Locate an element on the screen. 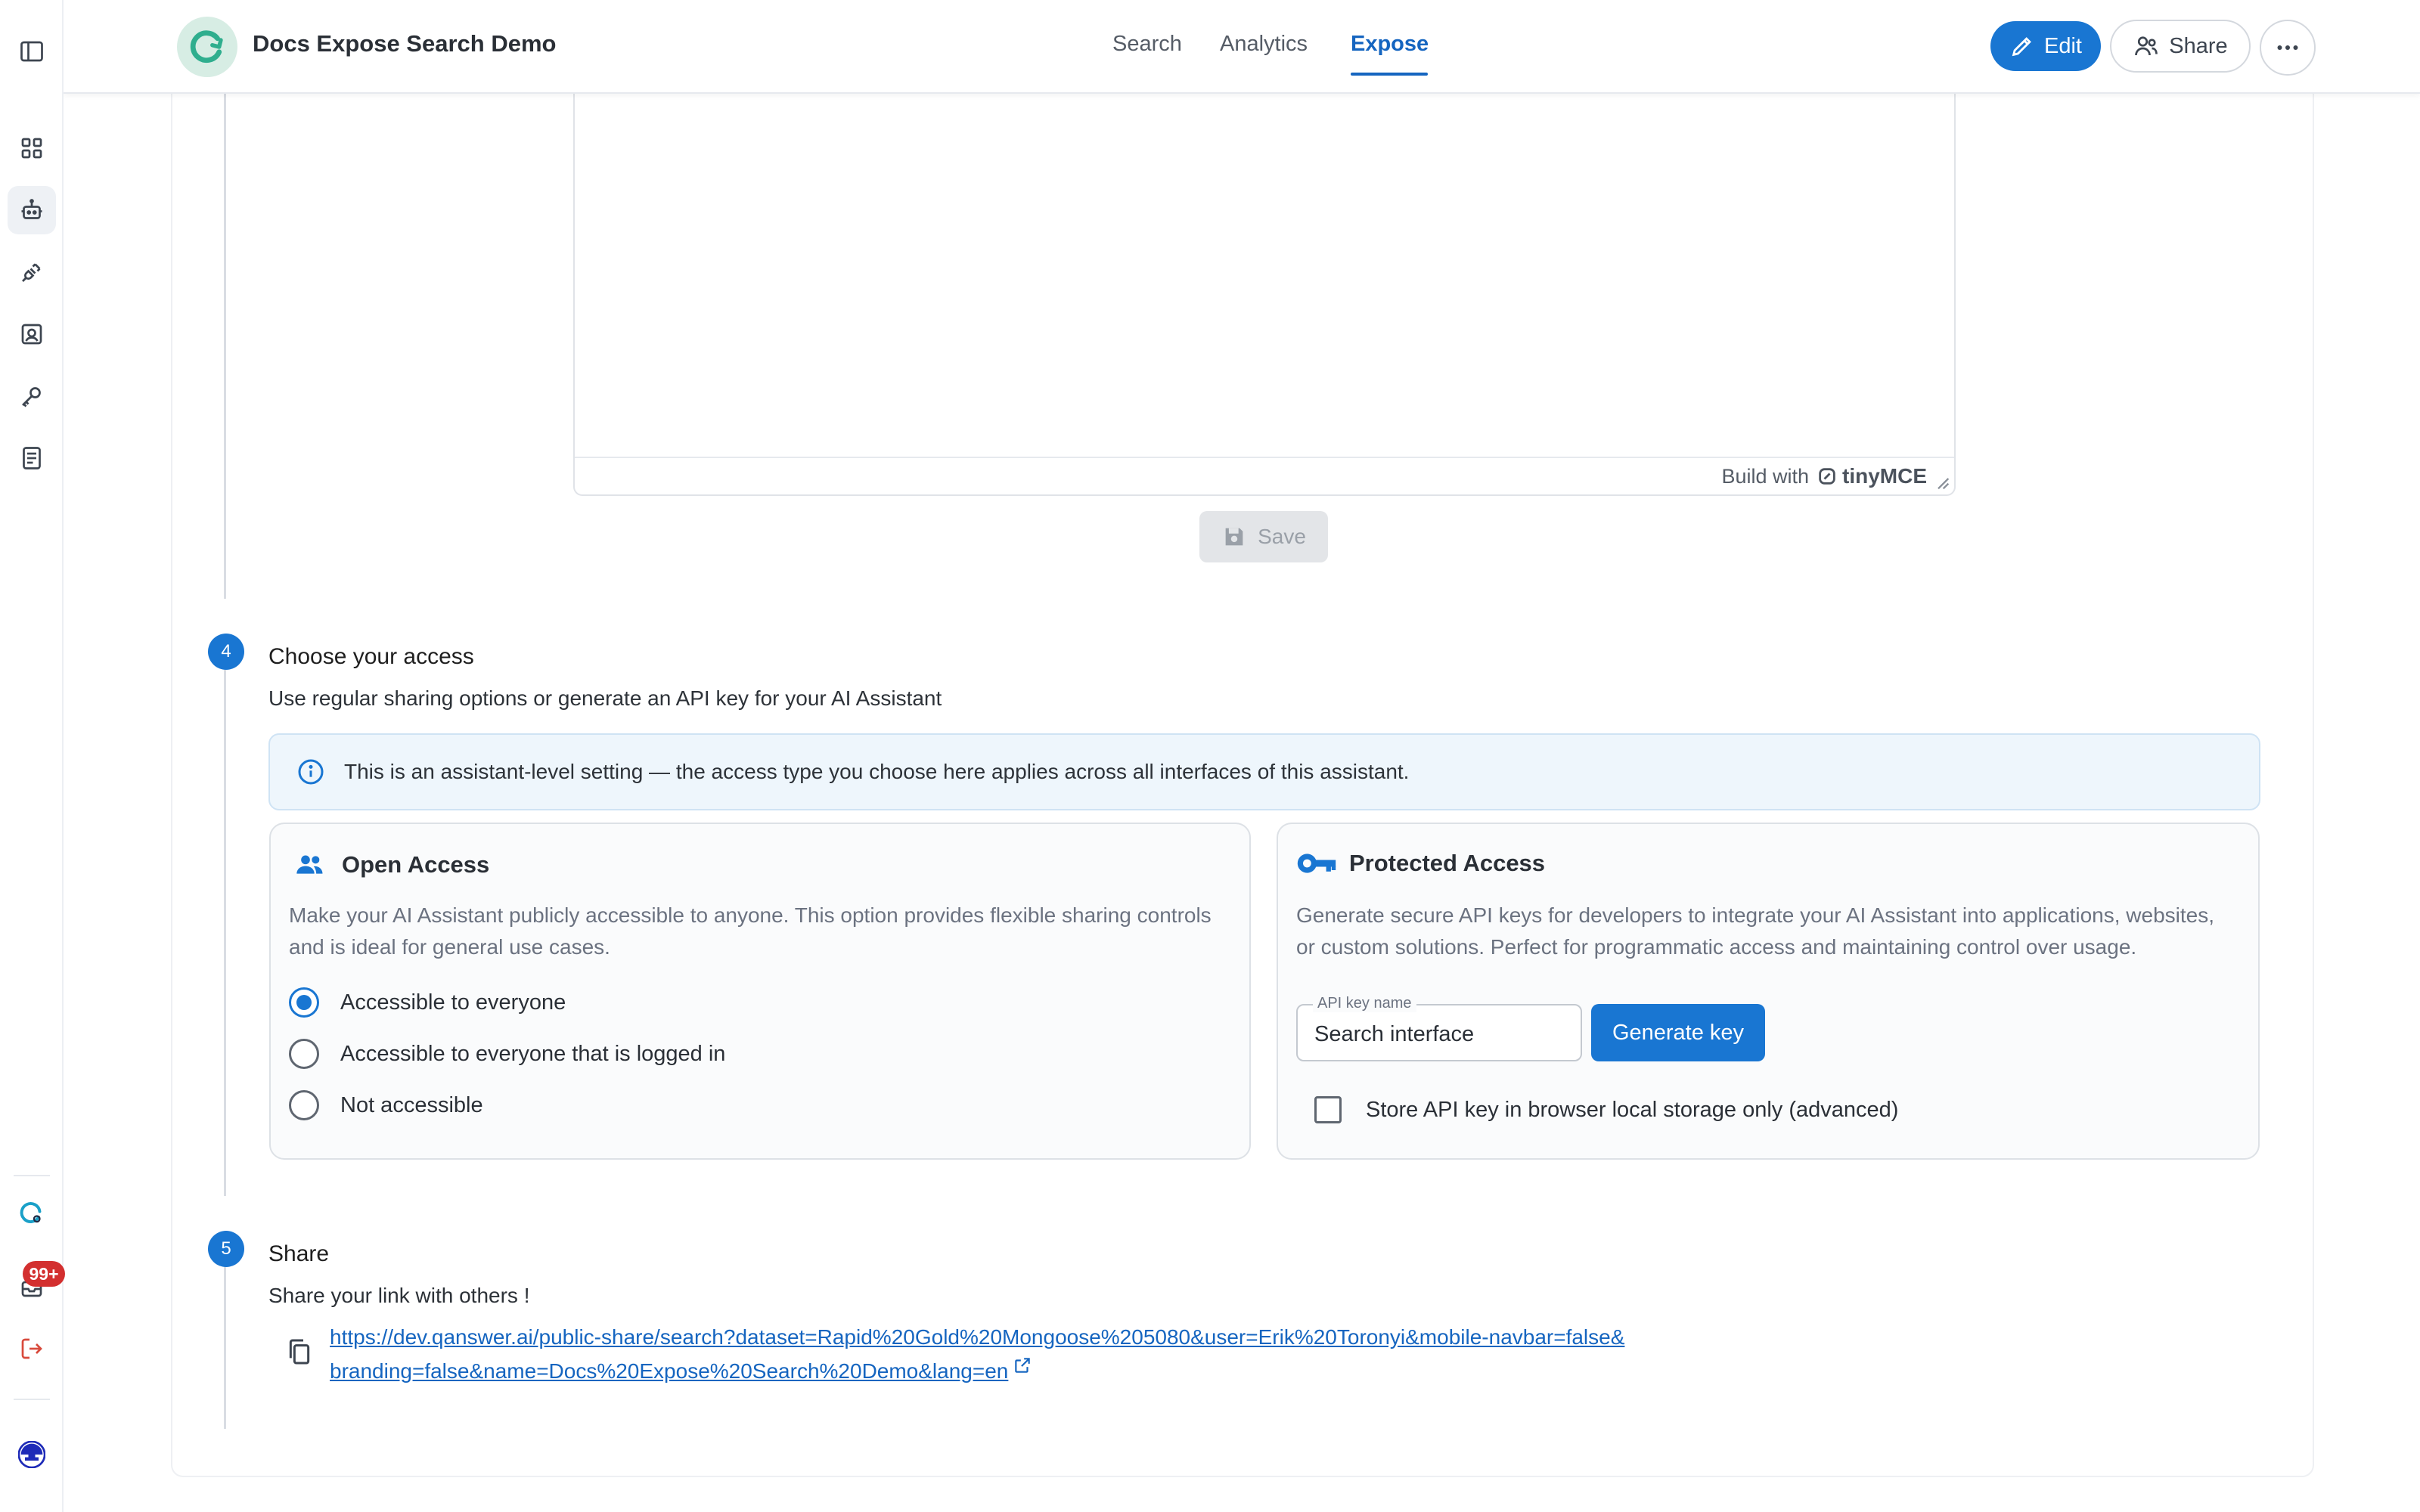  active-tab-indicator is located at coordinates (1389, 74).